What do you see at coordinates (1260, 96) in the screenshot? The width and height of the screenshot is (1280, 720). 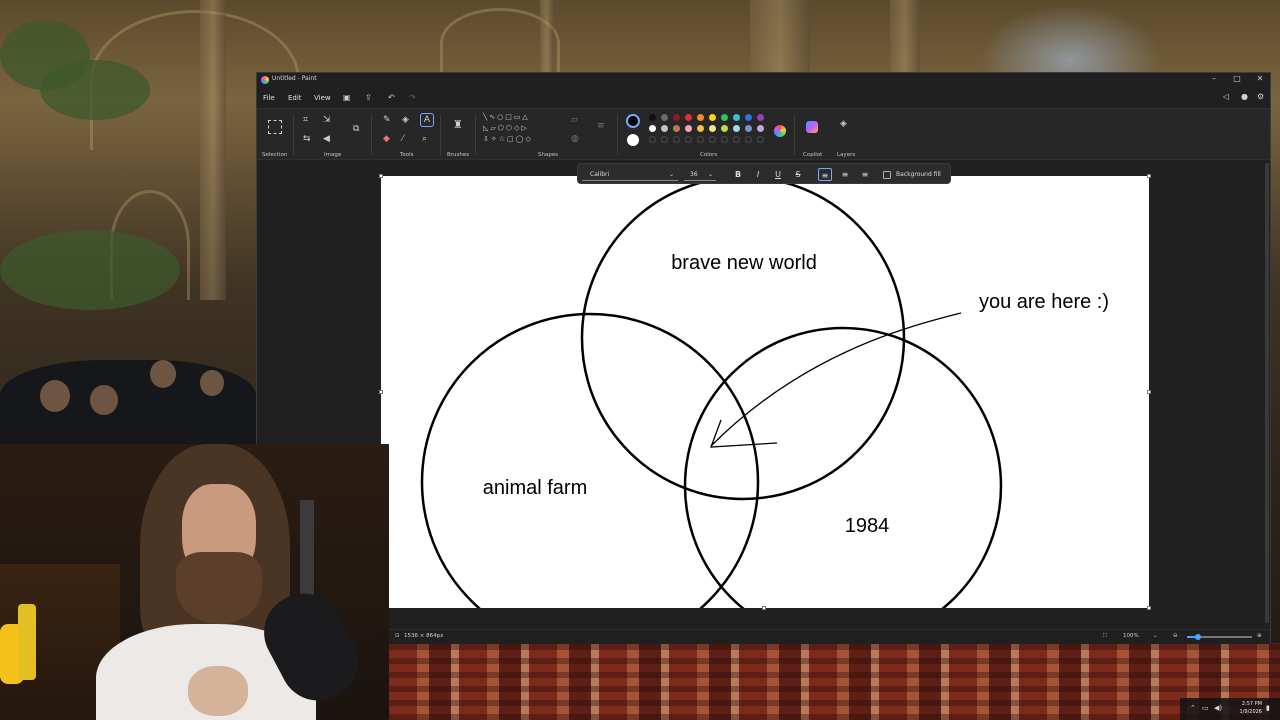 I see `settings-icon: ⚙` at bounding box center [1260, 96].